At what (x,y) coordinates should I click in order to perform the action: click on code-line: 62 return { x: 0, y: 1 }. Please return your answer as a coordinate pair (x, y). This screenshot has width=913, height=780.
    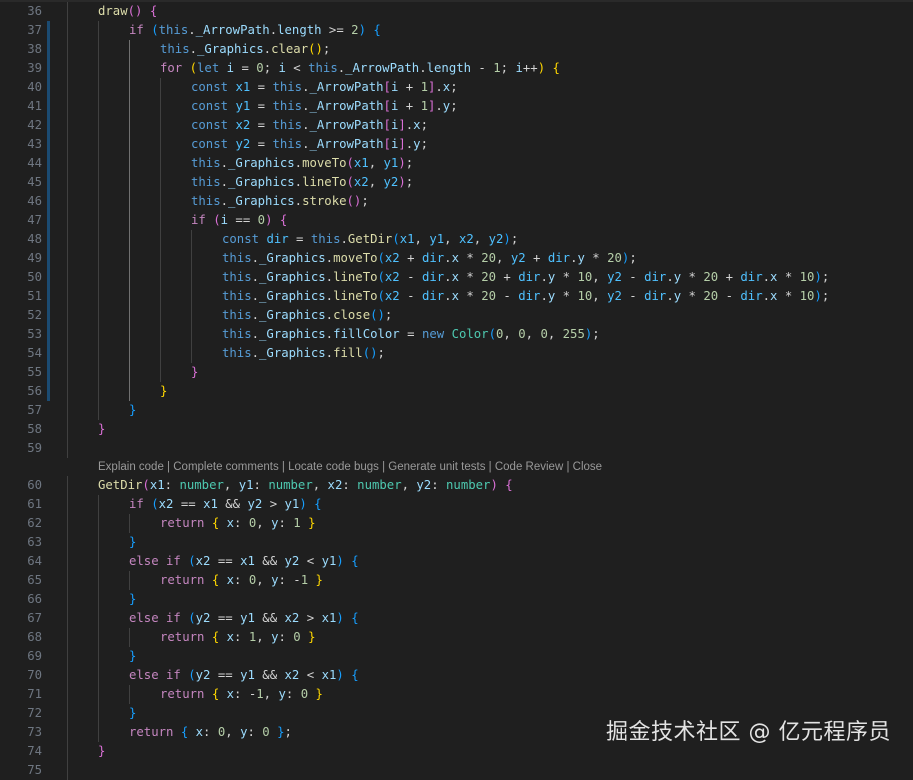
    Looking at the image, I should click on (456, 523).